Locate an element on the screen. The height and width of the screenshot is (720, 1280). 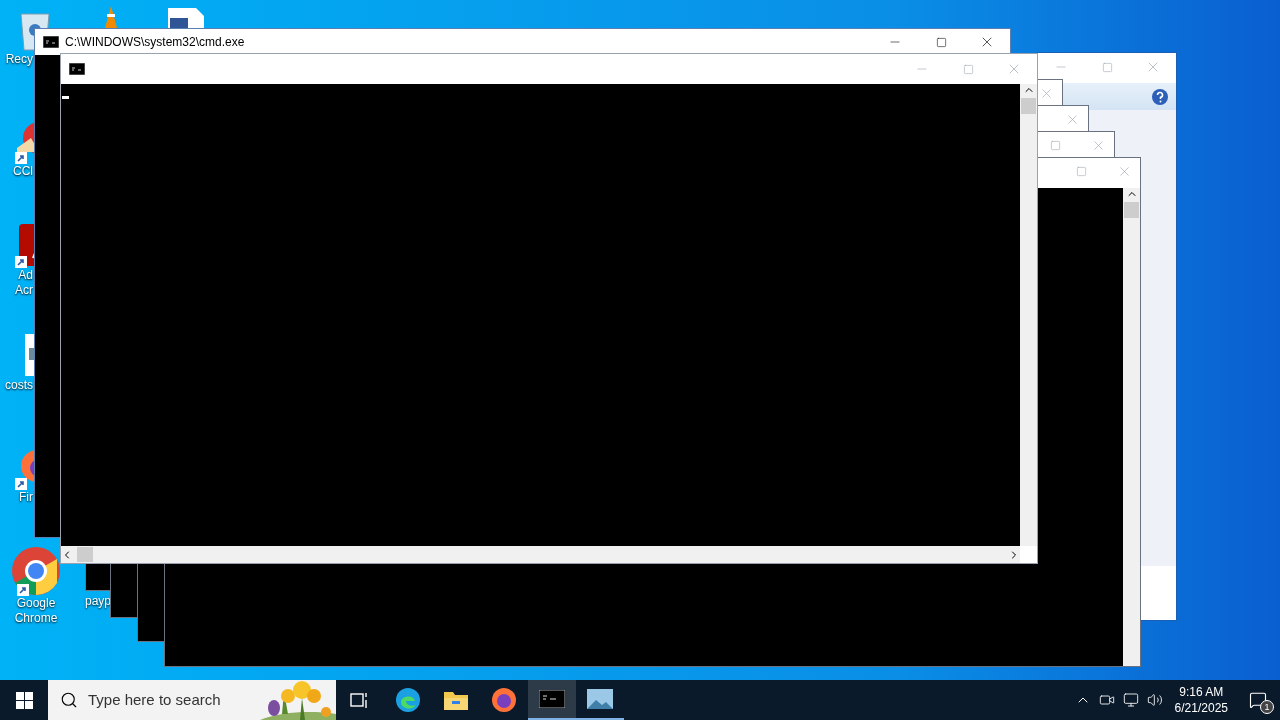
firefox-icon is located at coordinates (504, 700).